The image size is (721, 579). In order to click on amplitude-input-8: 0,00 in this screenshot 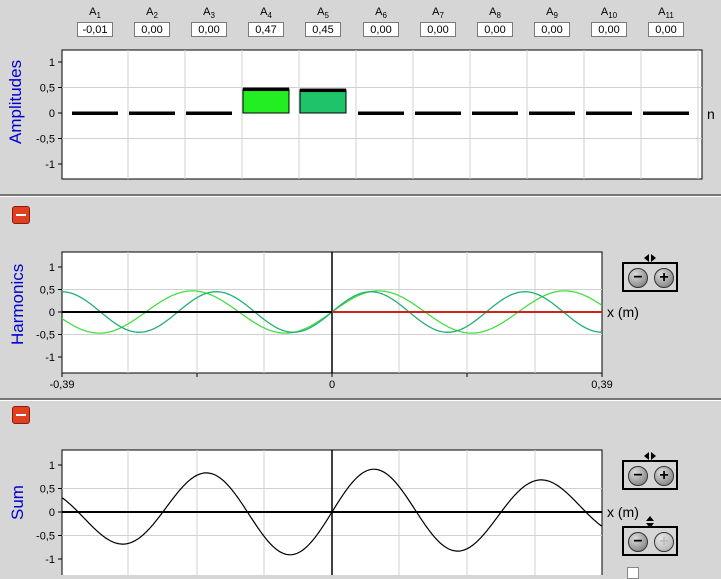, I will do `click(495, 29)`.